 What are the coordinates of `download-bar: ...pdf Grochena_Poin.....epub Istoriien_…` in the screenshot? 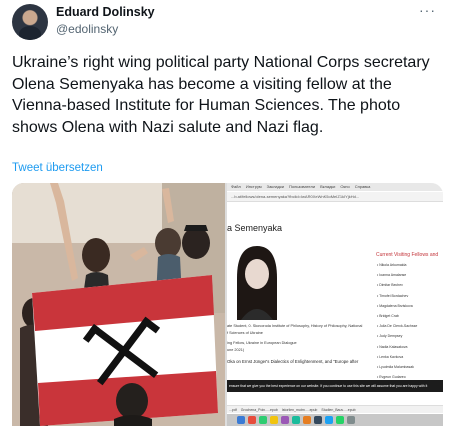 It's located at (335, 409).